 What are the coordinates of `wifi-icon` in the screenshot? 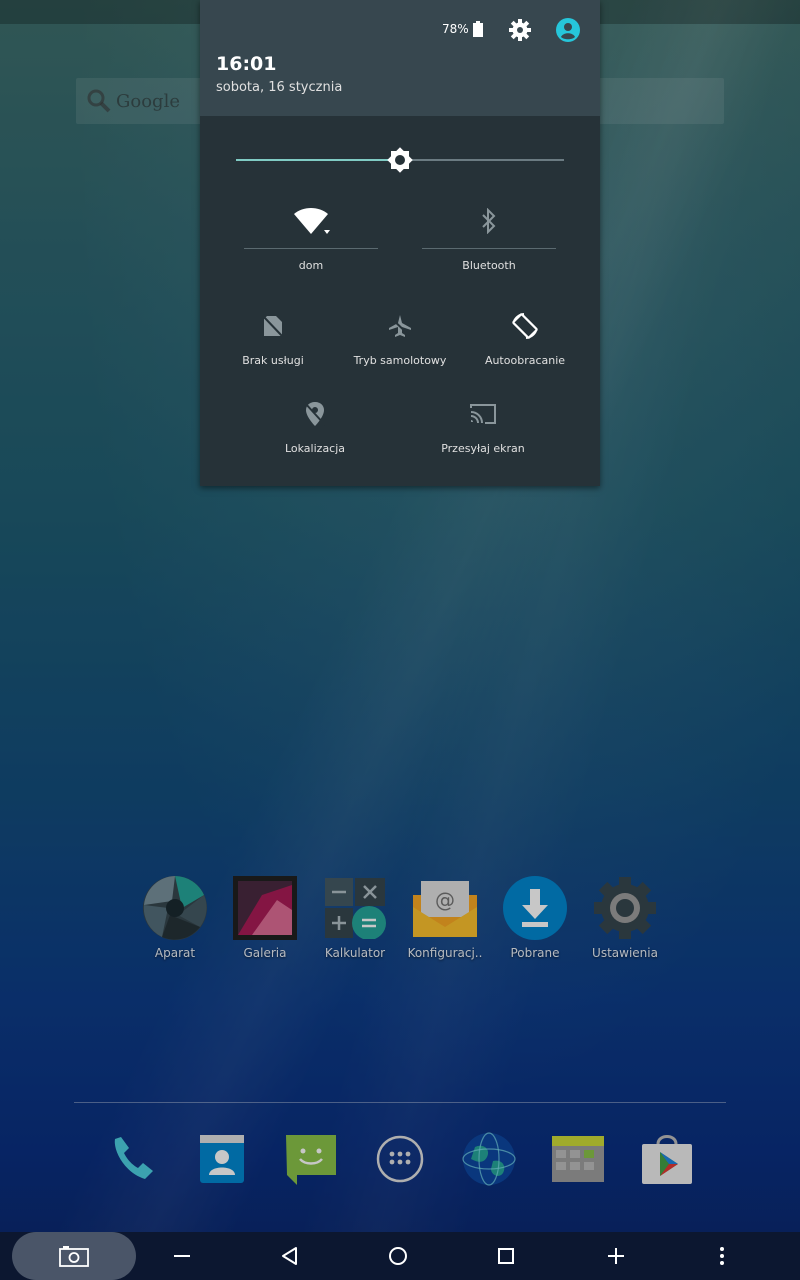 It's located at (312, 221).